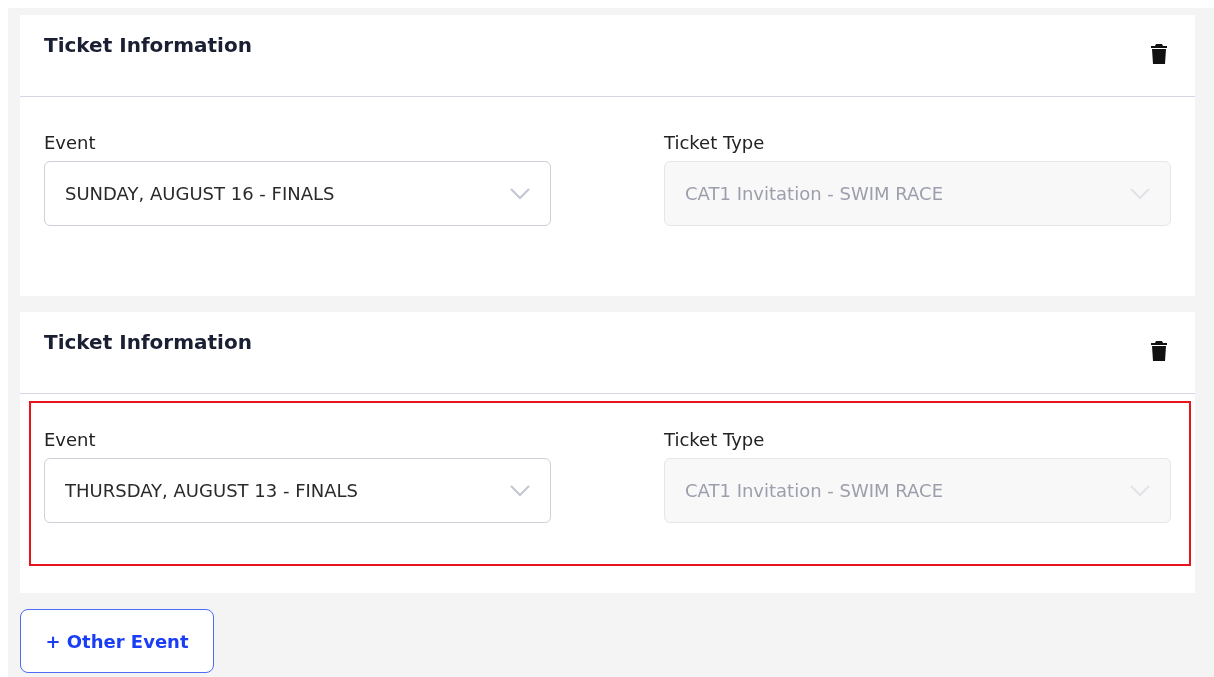 Image resolution: width=1214 pixels, height=677 pixels. Describe the element at coordinates (297, 490) in the screenshot. I see `dropdown-field: THURSDAY, AUGUST 13 - FINALS` at that location.